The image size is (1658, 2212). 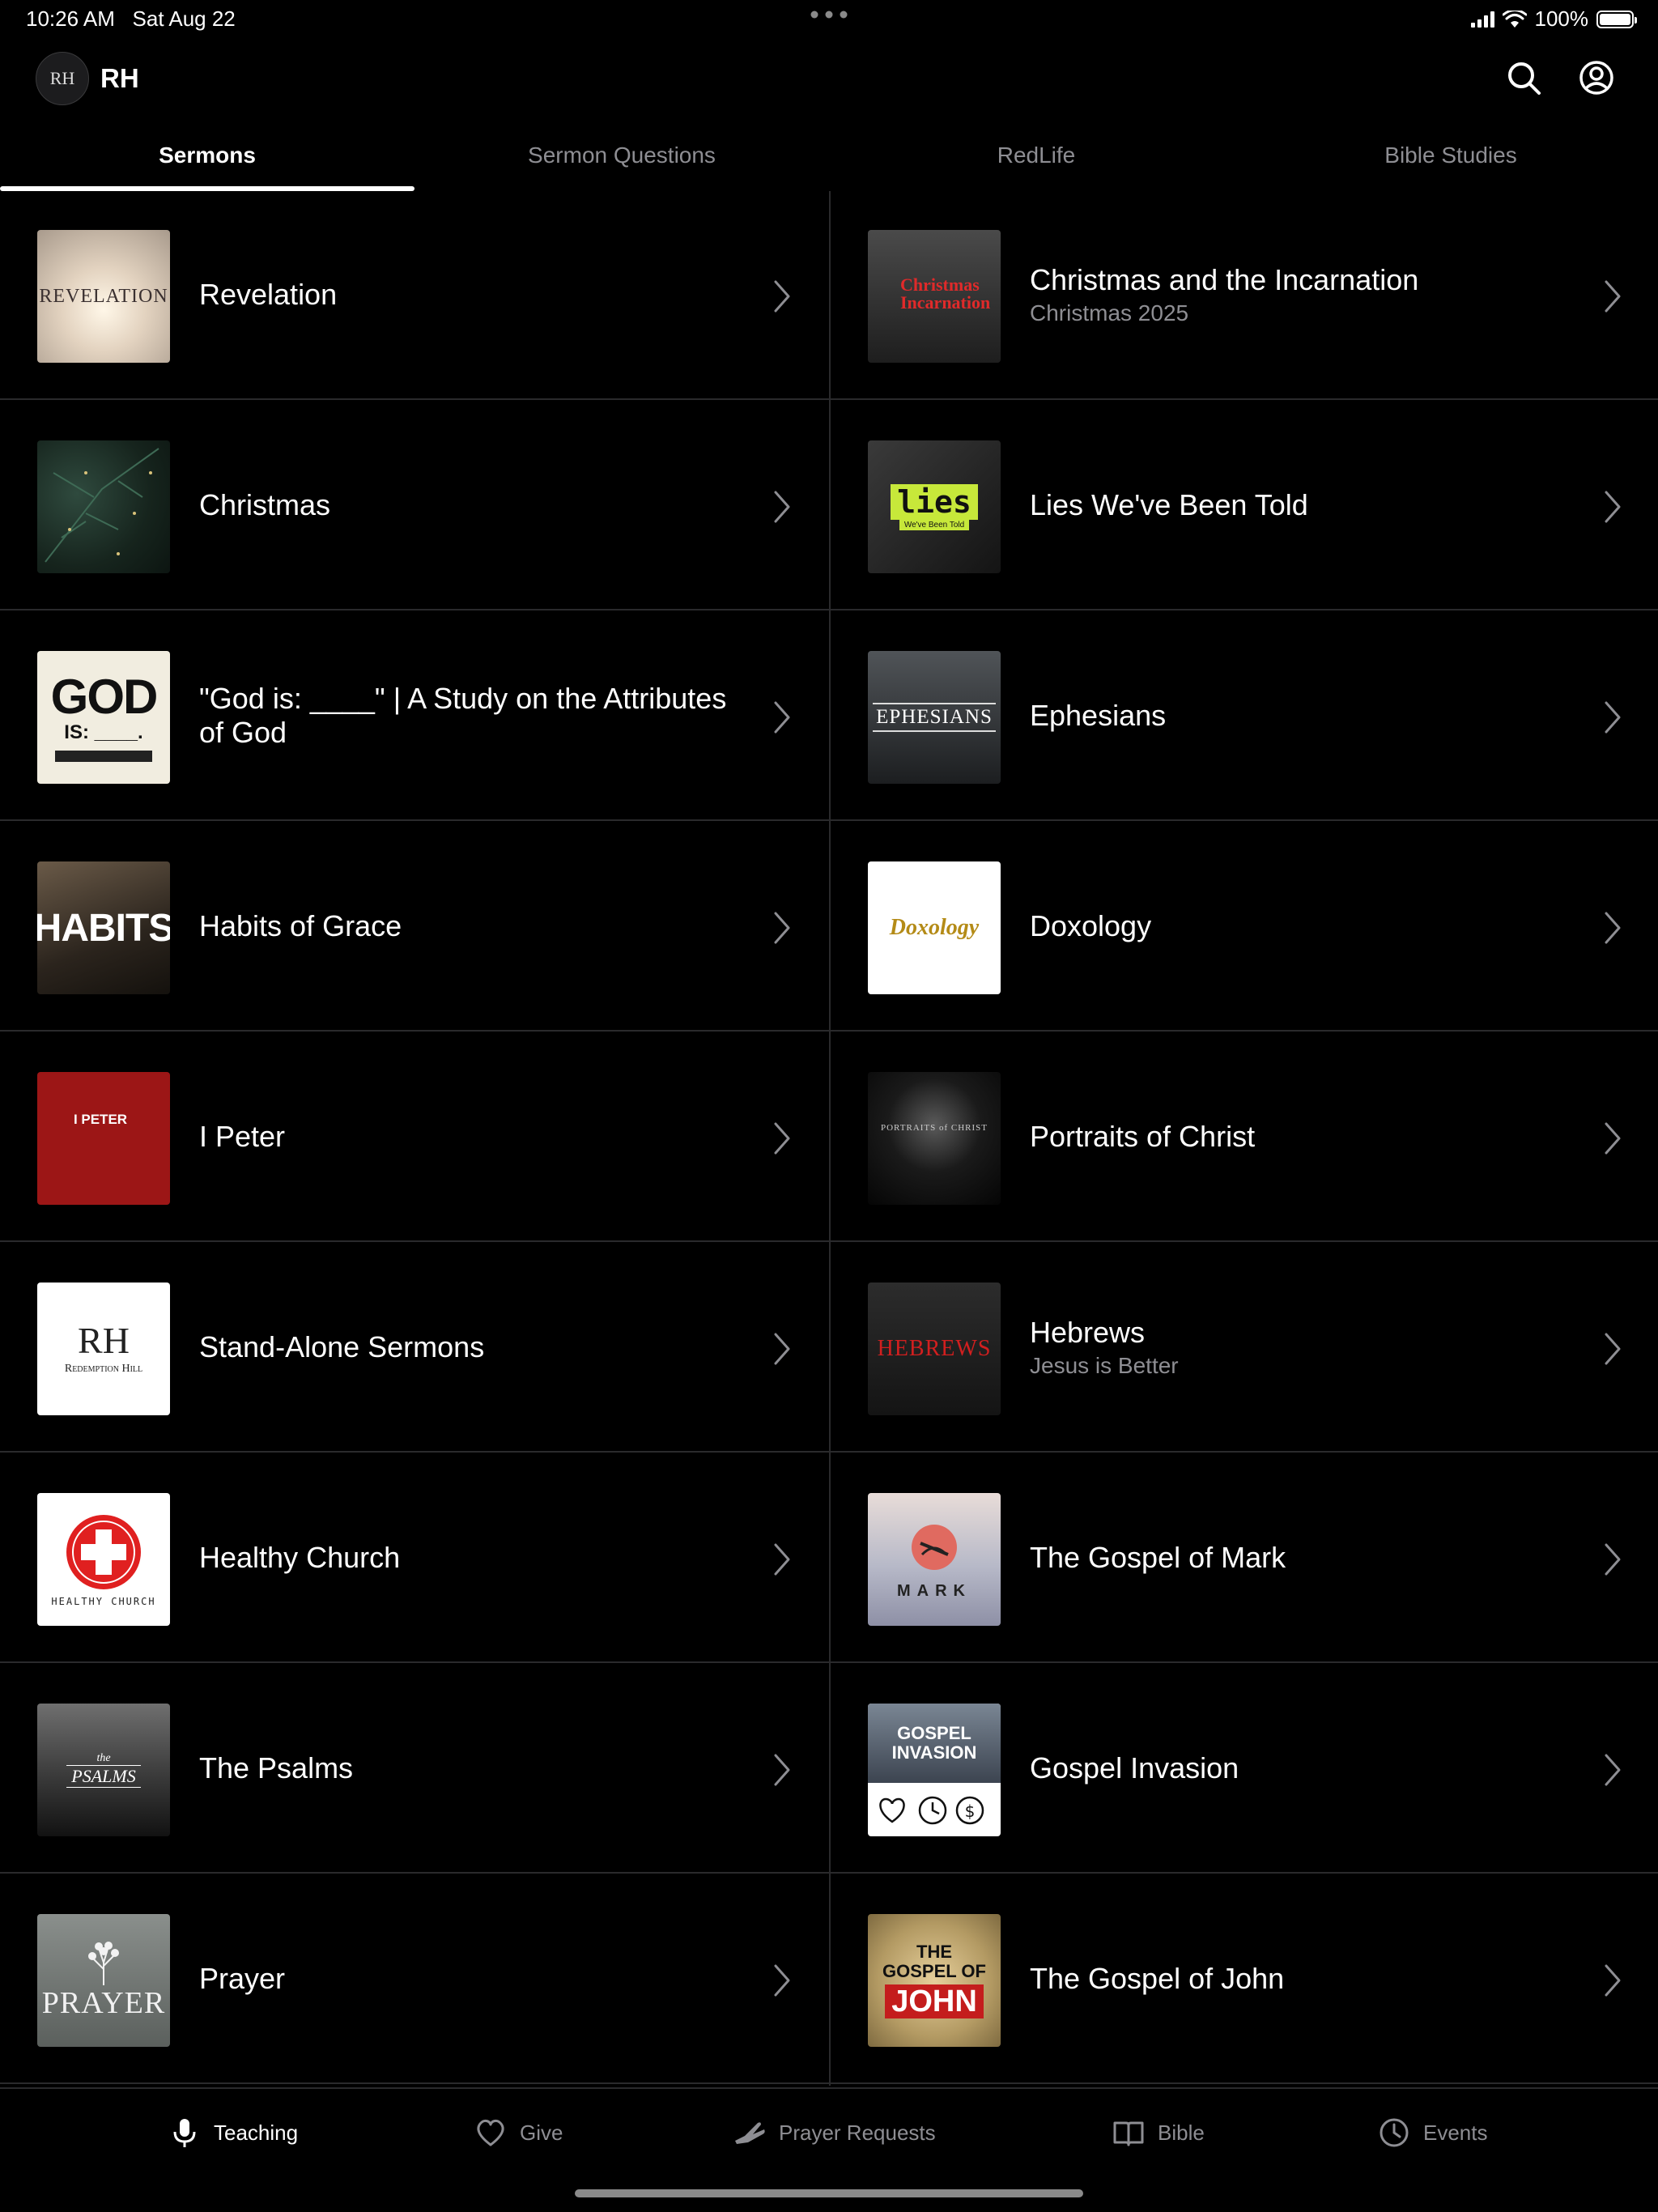 I want to click on series-title: Prayer, so click(x=242, y=1979).